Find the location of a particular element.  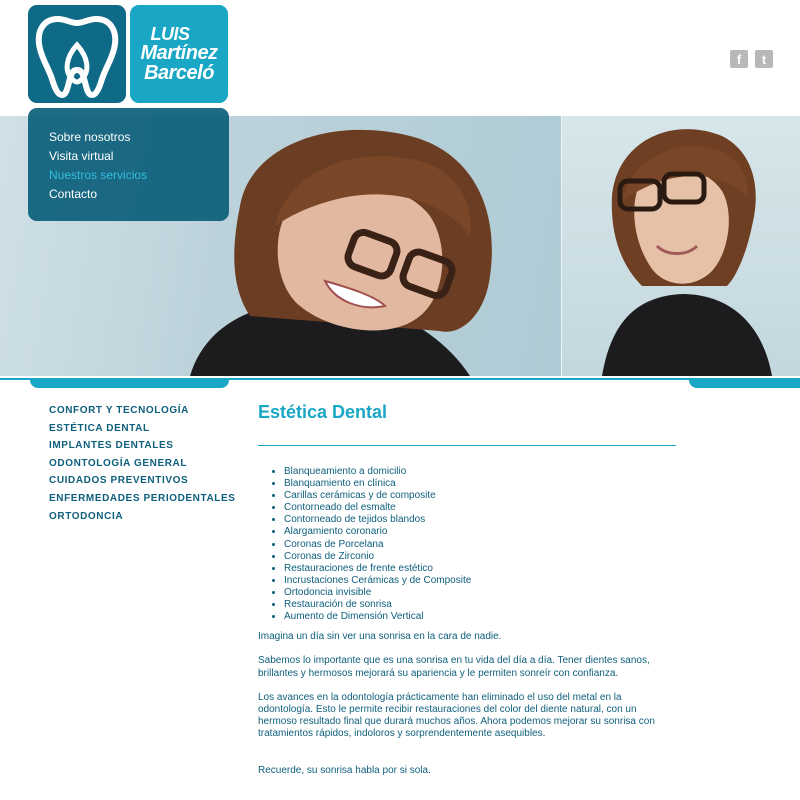

nav-item-contacto: Contacto is located at coordinates (139, 194).